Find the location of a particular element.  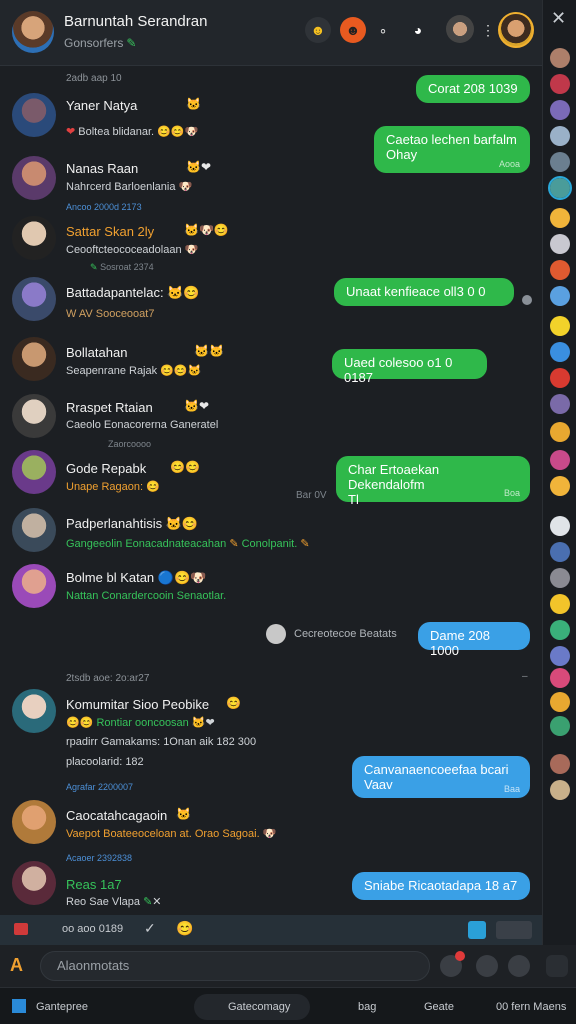

notification-badge is located at coordinates (460, 956).